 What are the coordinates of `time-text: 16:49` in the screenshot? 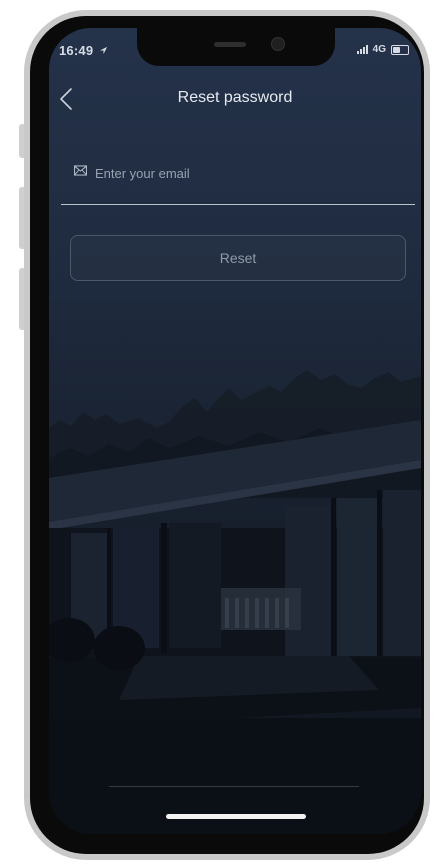 It's located at (76, 50).